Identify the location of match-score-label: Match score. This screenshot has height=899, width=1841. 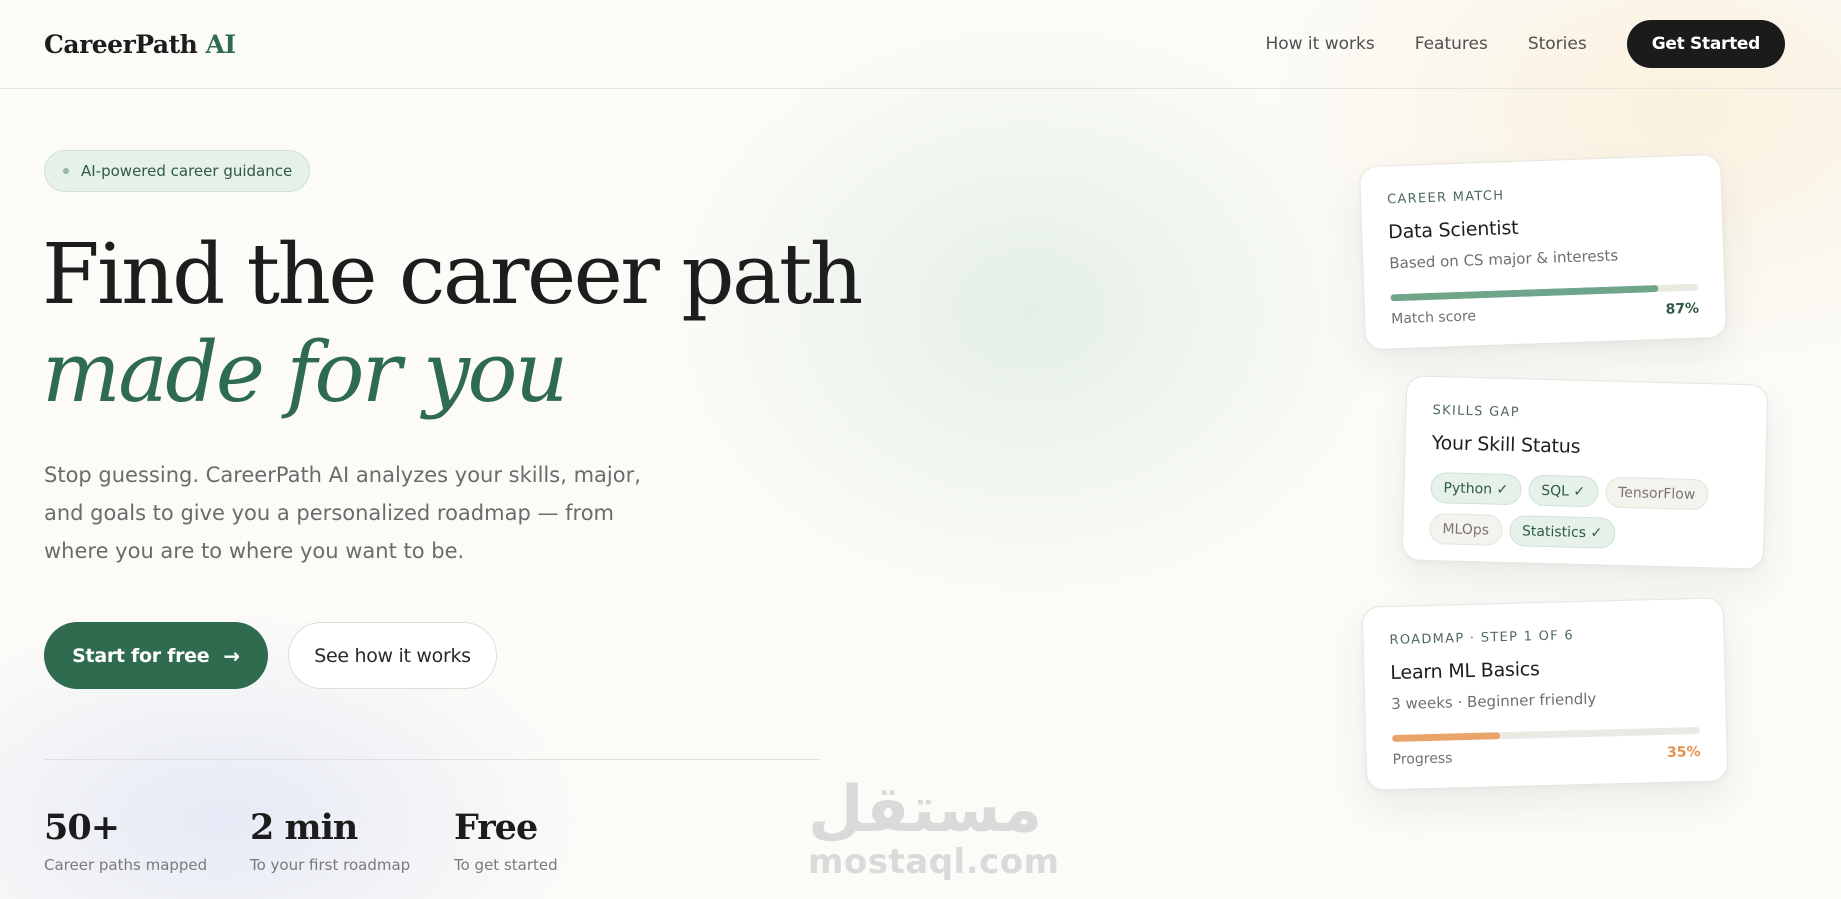
(1433, 318).